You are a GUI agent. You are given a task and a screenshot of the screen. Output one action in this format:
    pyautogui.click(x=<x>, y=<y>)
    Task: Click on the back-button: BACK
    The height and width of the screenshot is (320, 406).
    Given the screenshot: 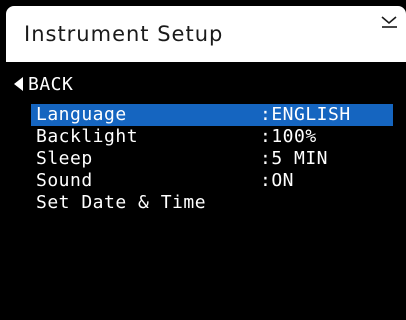 What is the action you would take?
    pyautogui.click(x=43, y=84)
    